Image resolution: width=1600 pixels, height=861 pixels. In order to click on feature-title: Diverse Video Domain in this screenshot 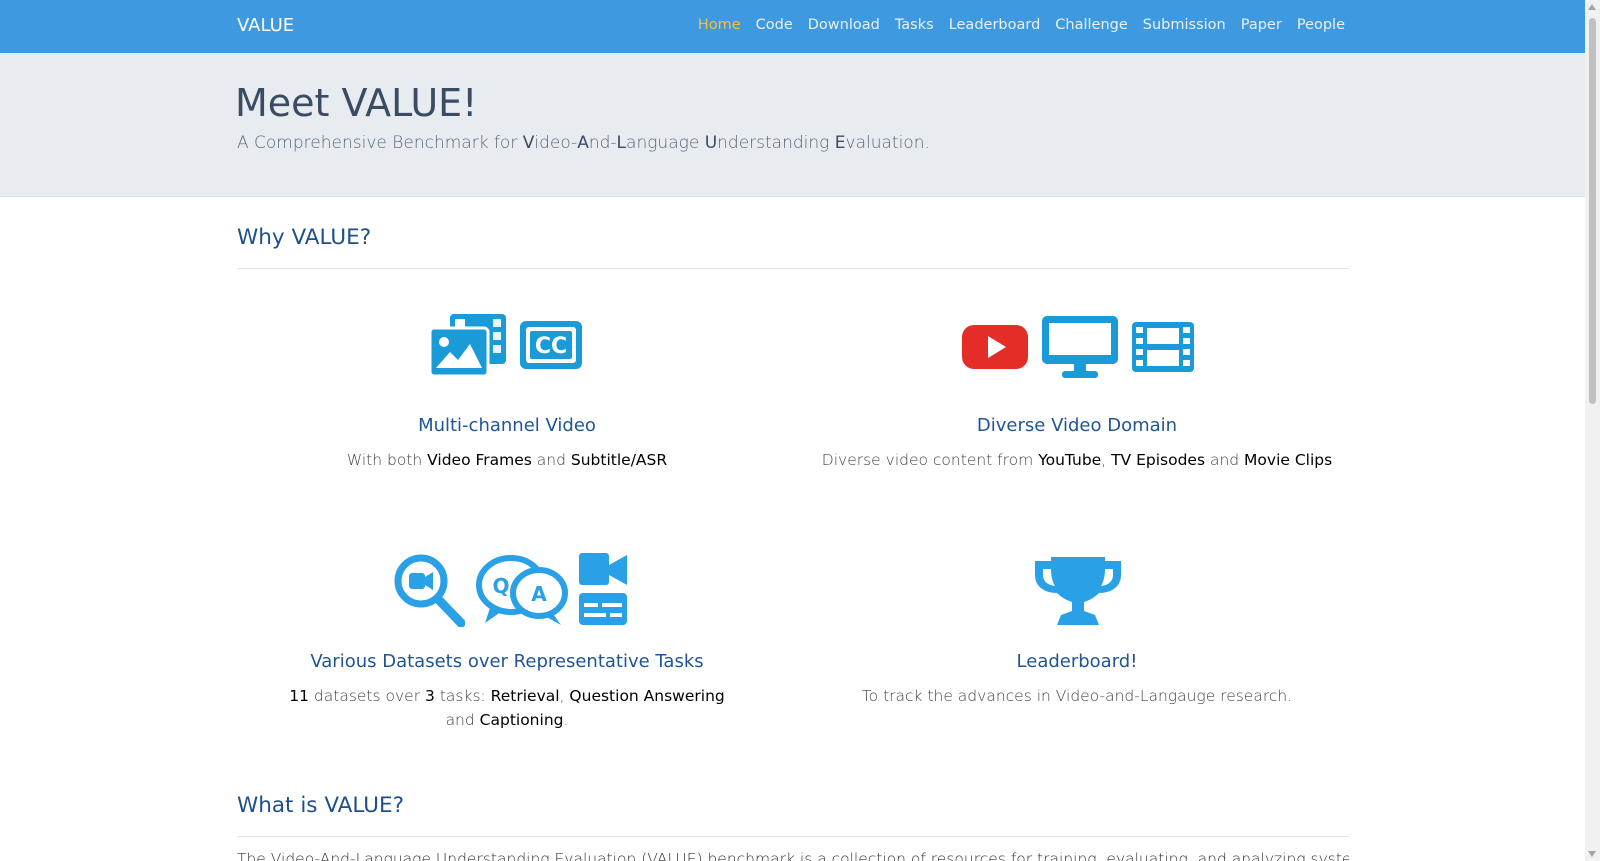, I will do `click(1077, 425)`.